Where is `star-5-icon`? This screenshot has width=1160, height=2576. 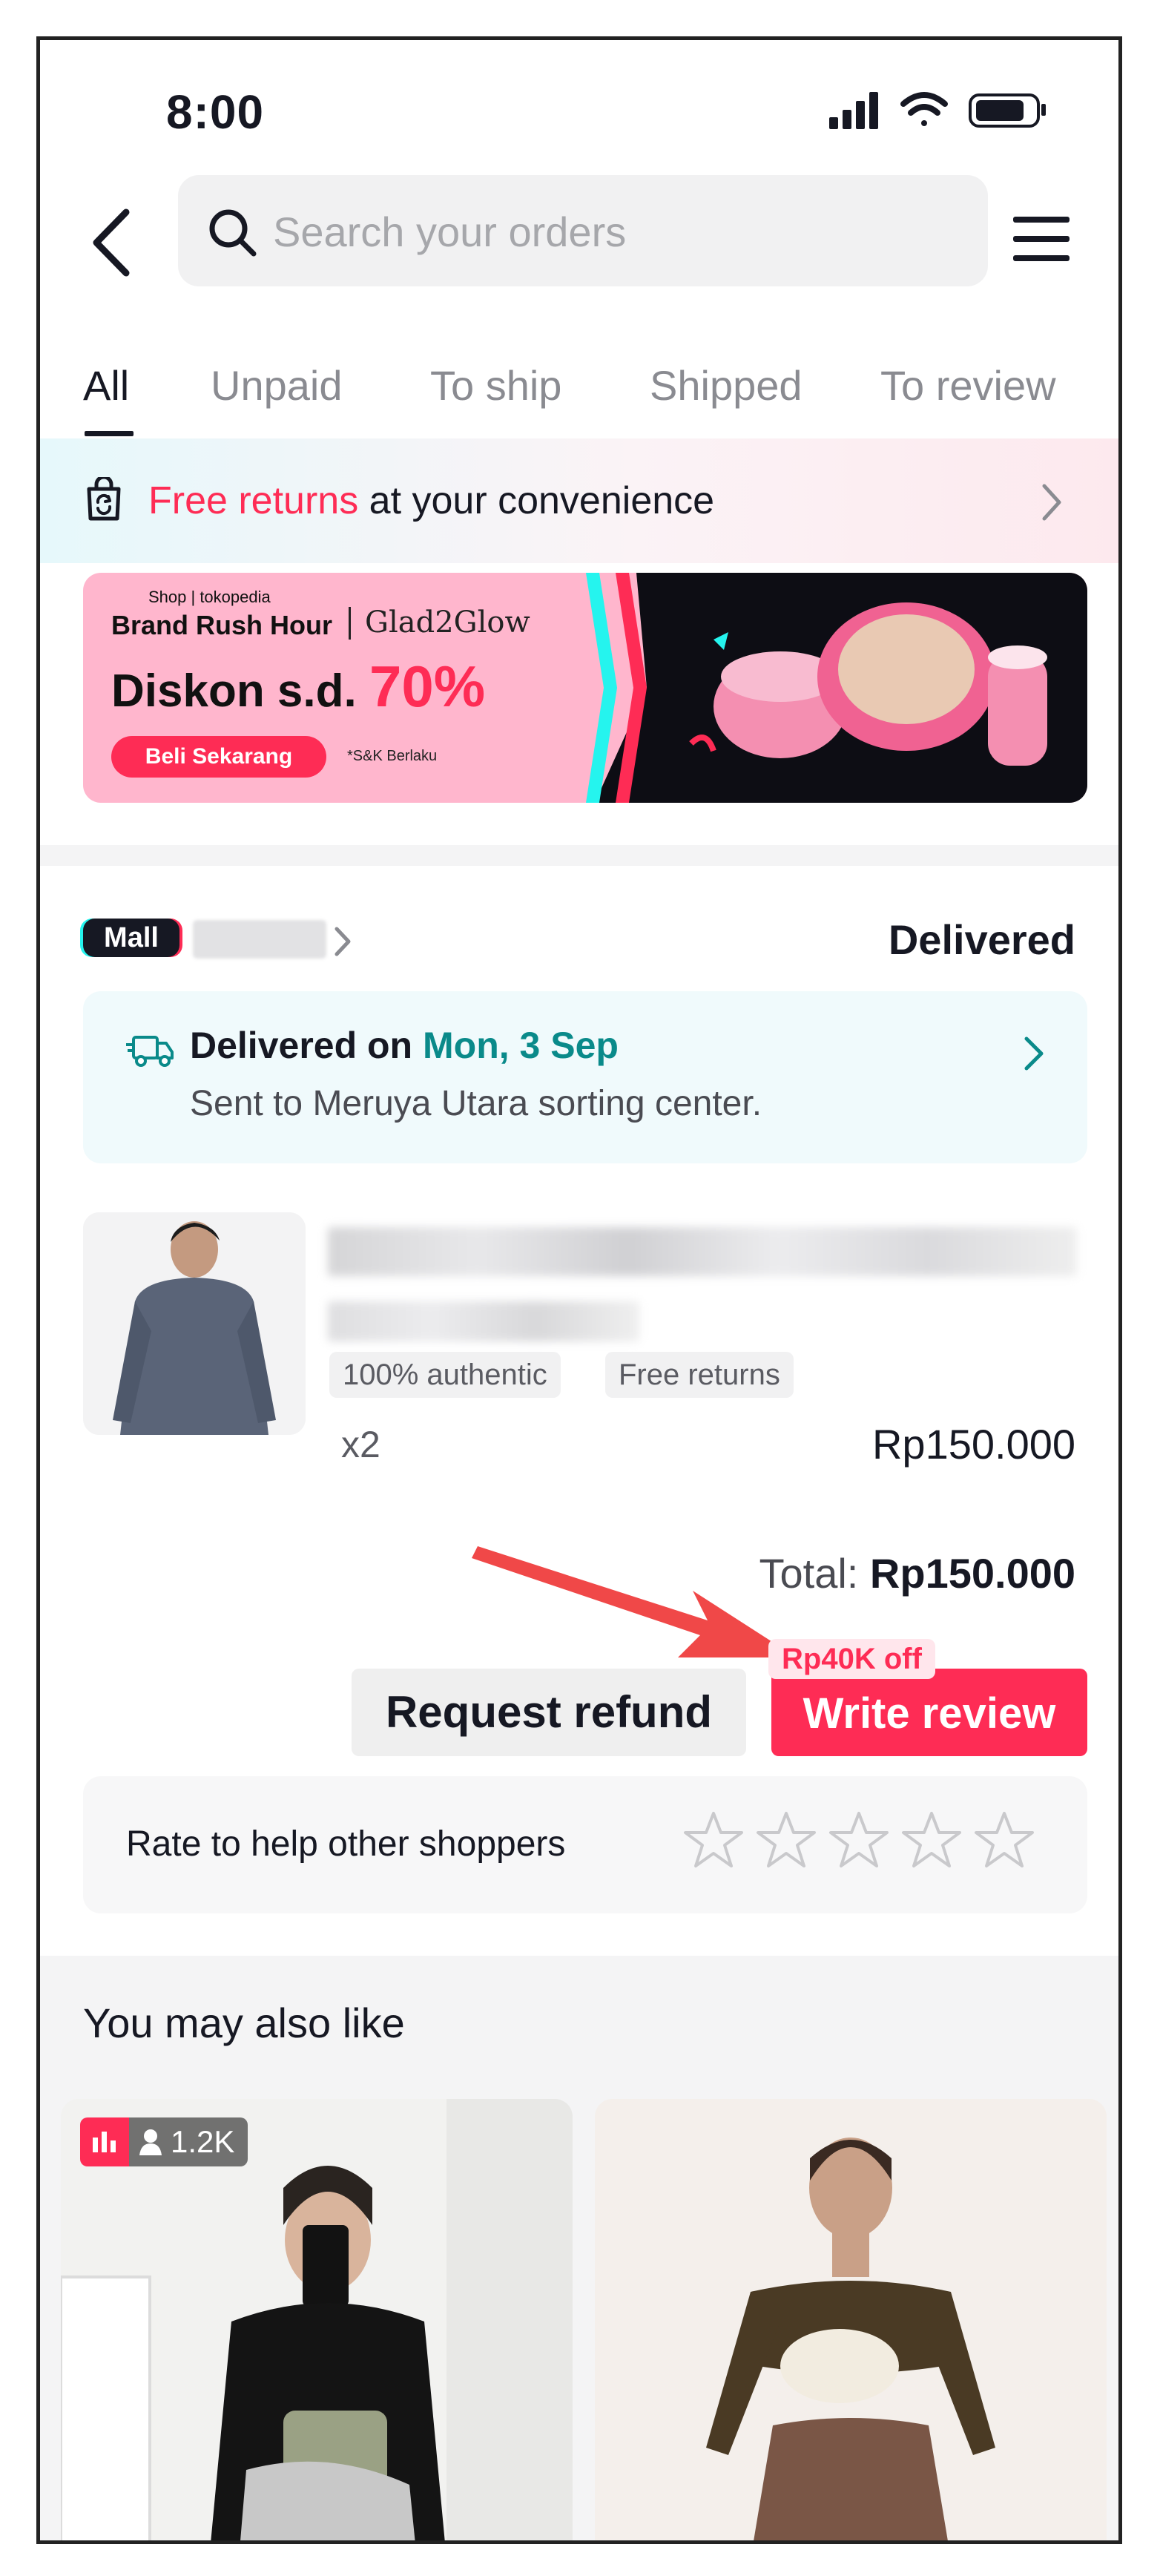 star-5-icon is located at coordinates (1004, 1840).